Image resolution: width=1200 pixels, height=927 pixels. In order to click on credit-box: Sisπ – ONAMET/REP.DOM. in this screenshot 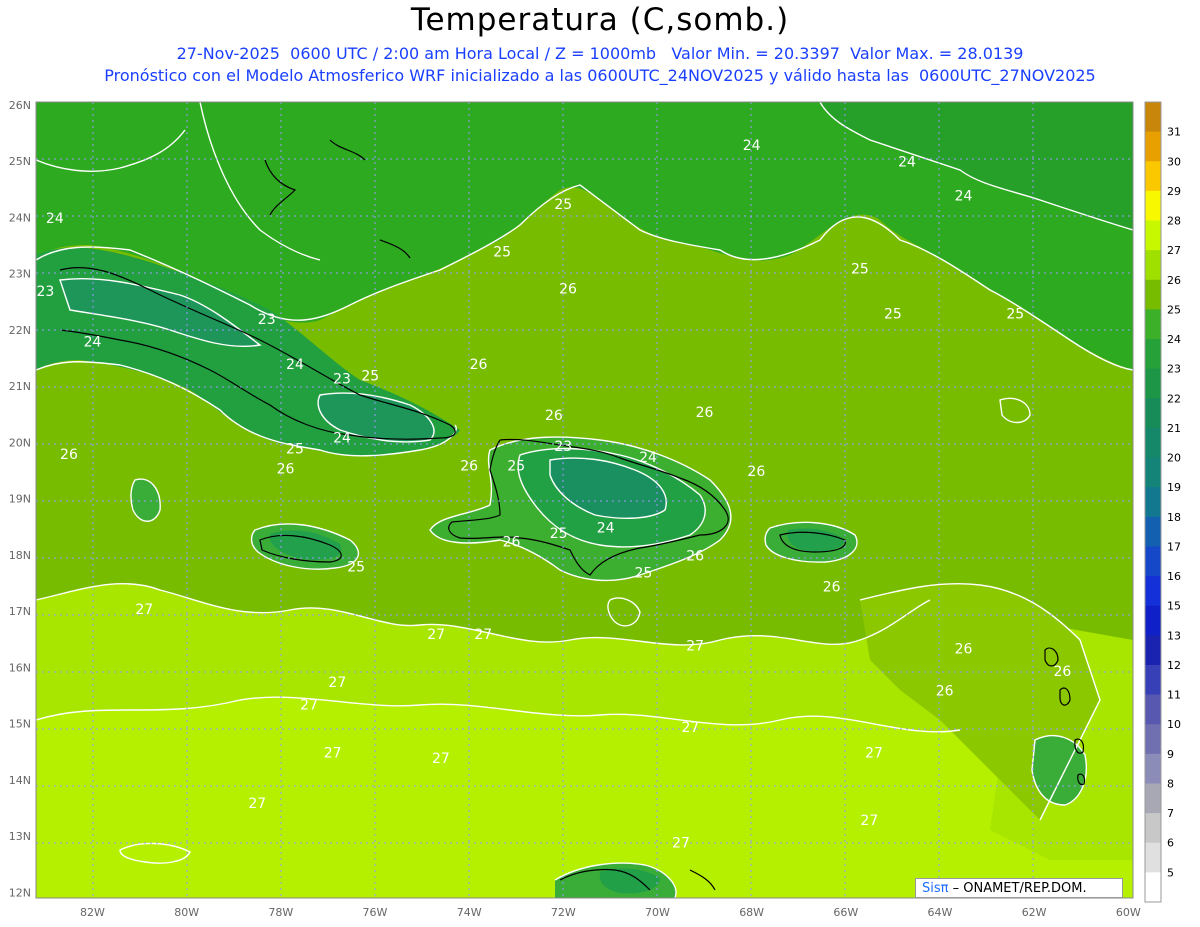, I will do `click(1019, 888)`.